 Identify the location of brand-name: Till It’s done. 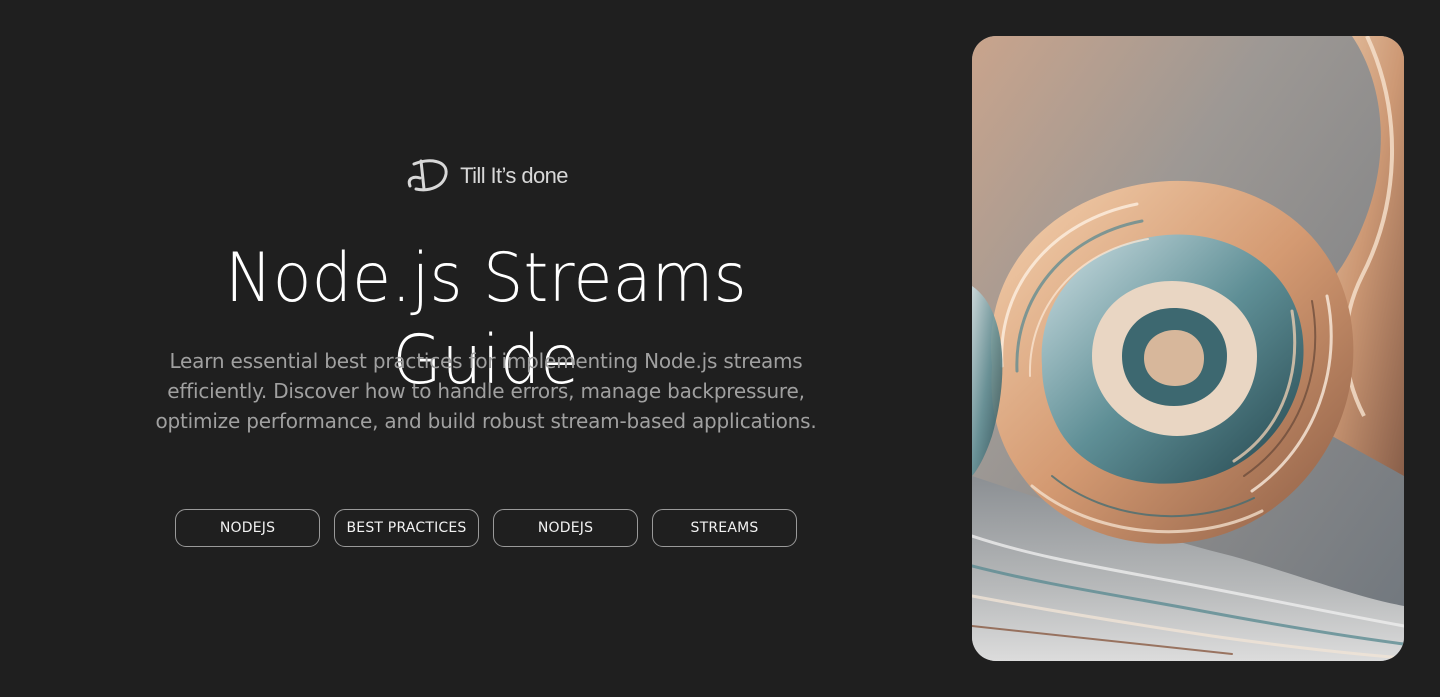
(514, 175).